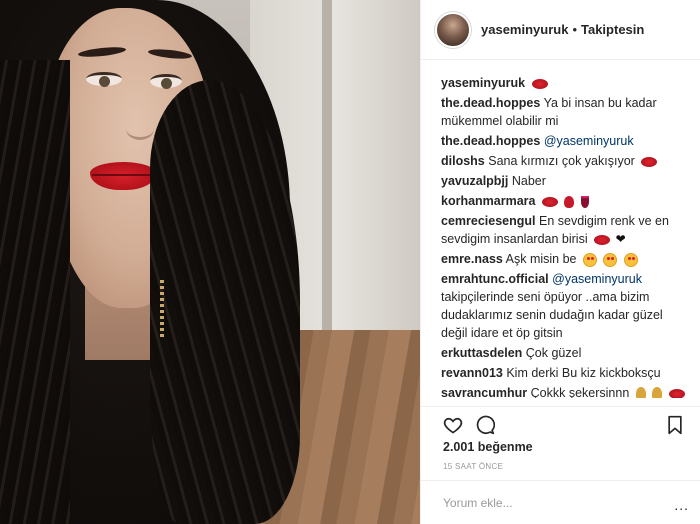 The height and width of the screenshot is (524, 700). I want to click on comment-username: yavuzalpbjj, so click(474, 181).